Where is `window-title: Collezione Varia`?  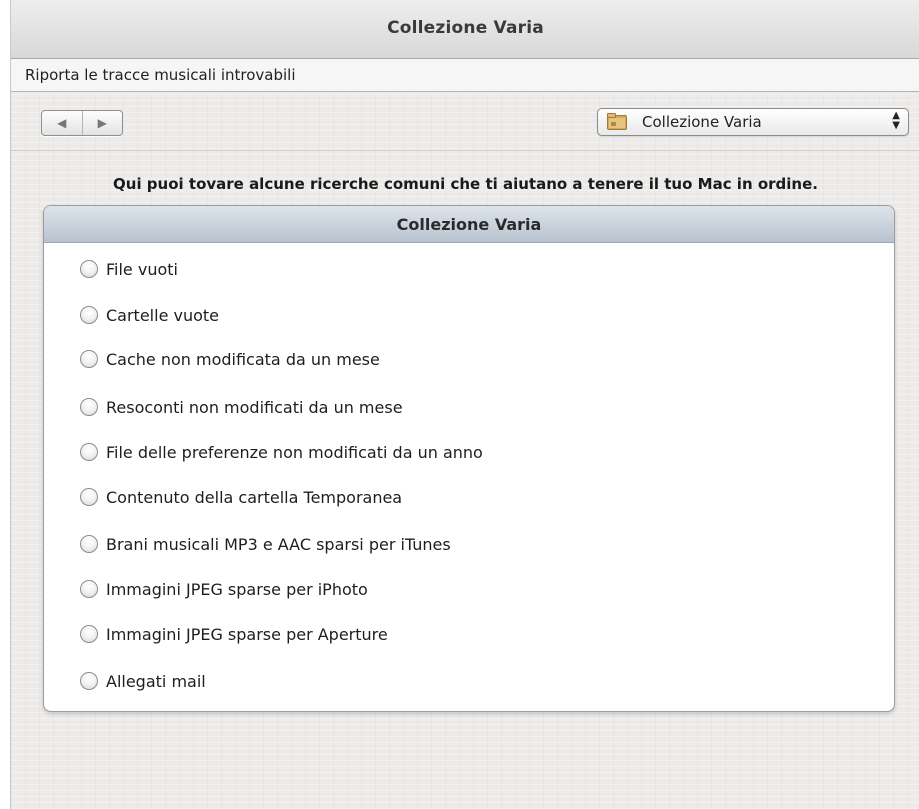
window-title: Collezione Varia is located at coordinates (465, 28).